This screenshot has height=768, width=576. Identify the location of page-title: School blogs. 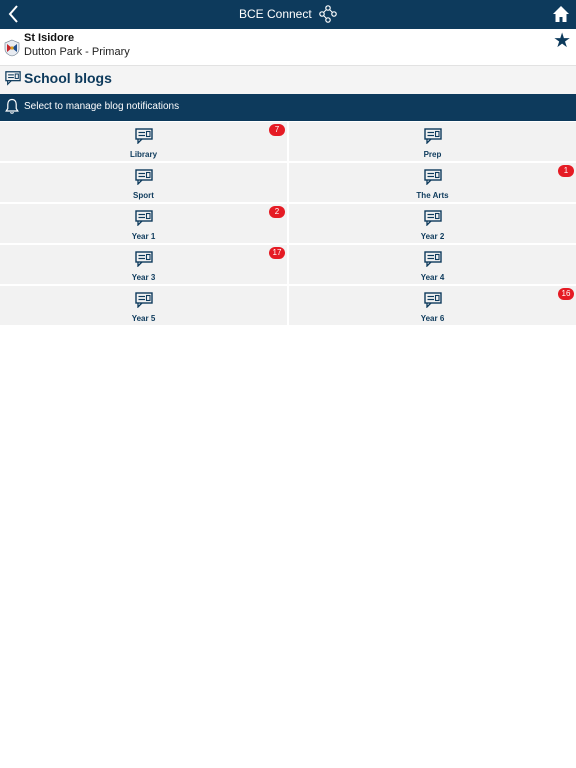
(68, 78).